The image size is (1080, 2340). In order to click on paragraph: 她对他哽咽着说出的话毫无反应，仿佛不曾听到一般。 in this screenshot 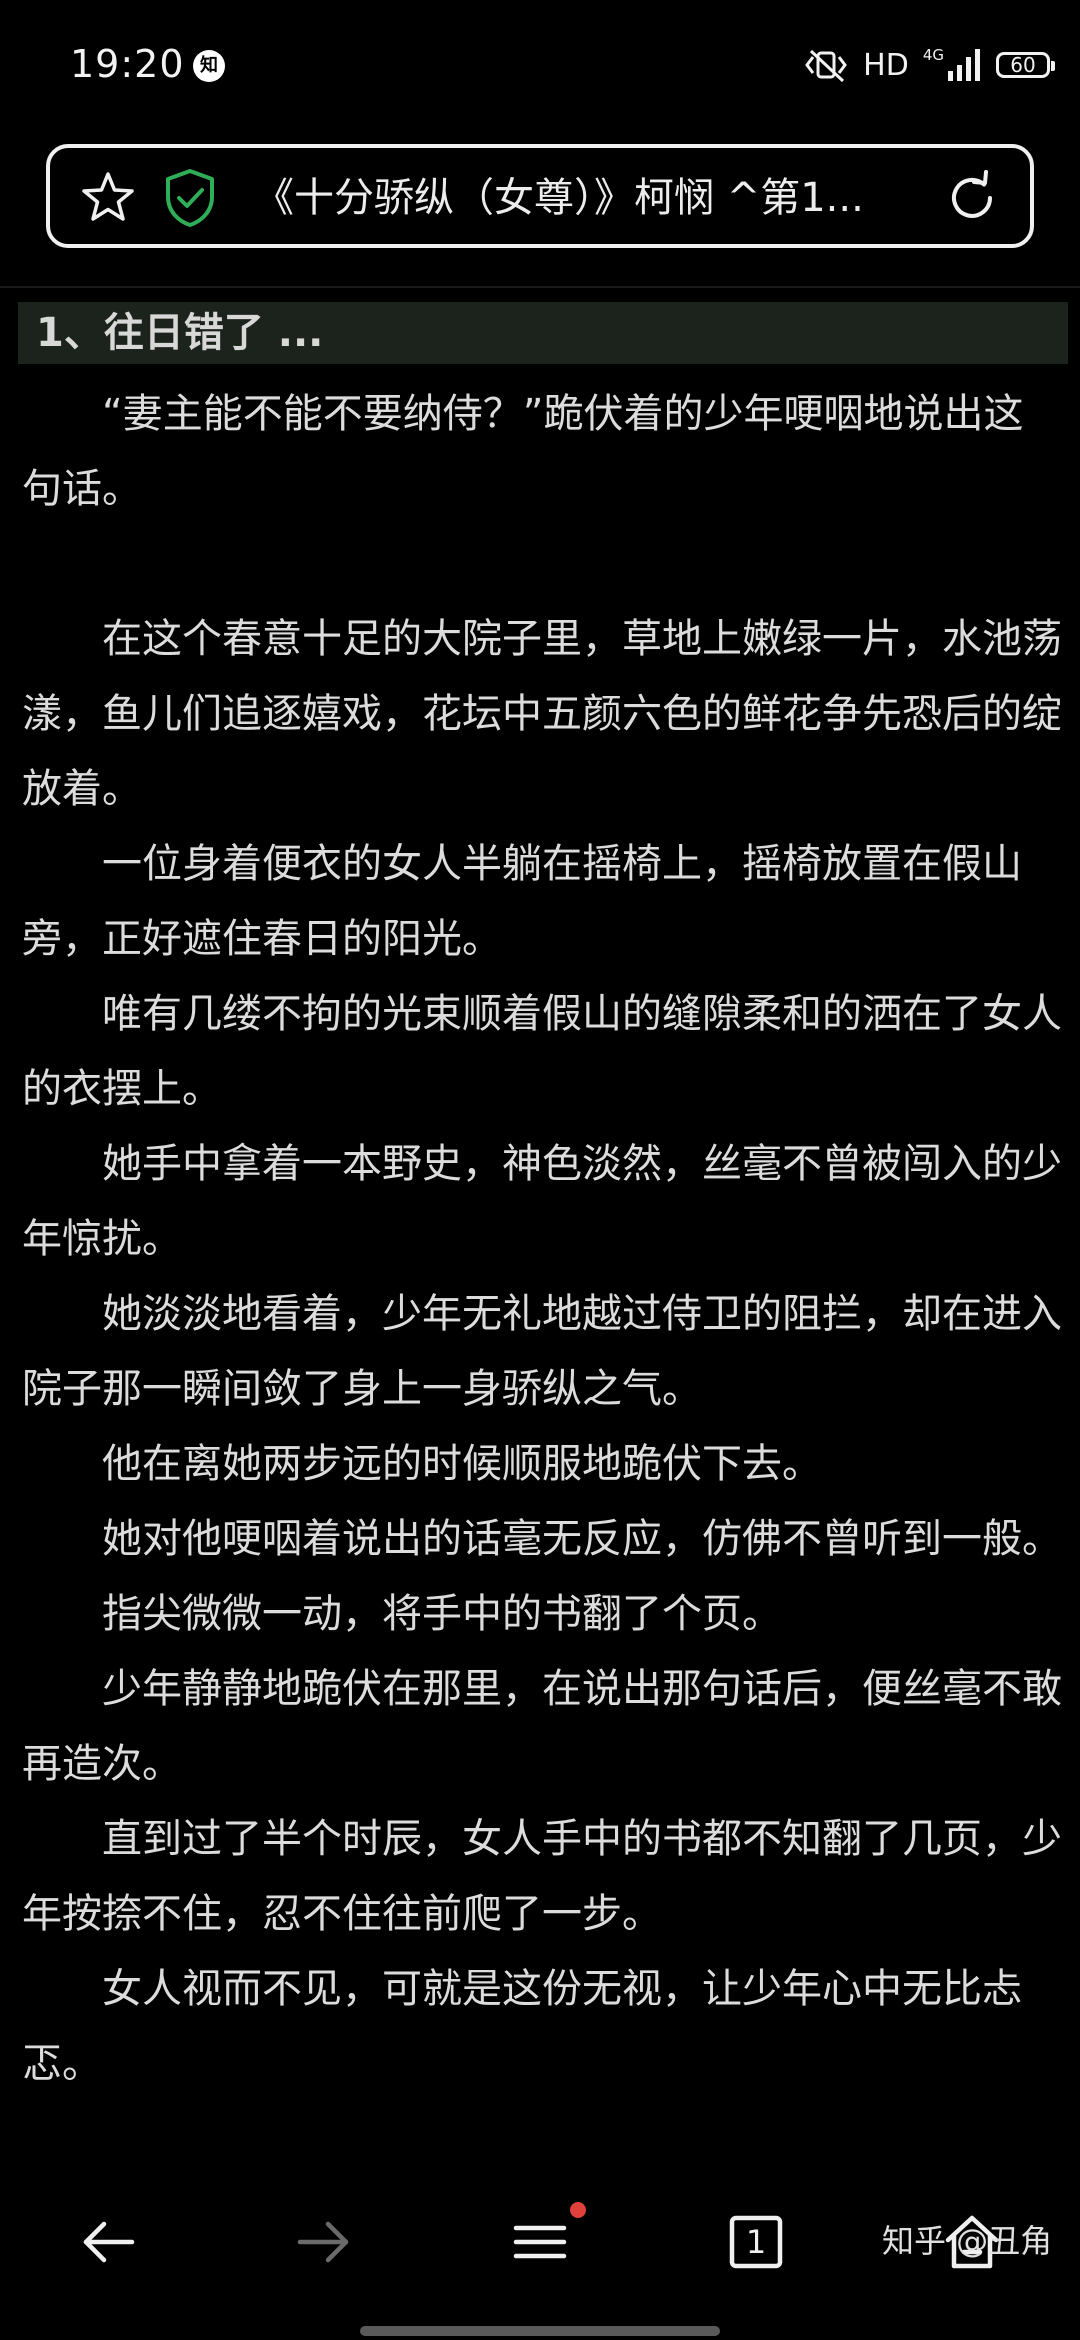, I will do `click(582, 1539)`.